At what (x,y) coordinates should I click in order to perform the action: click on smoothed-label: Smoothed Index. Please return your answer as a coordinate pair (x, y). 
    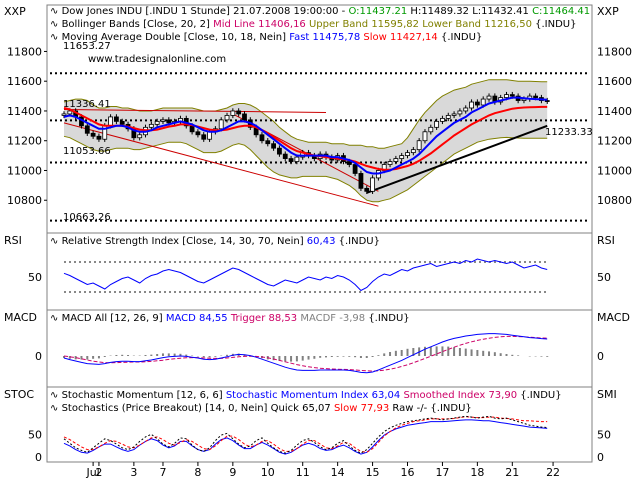
    Looking at the image, I should click on (444, 395).